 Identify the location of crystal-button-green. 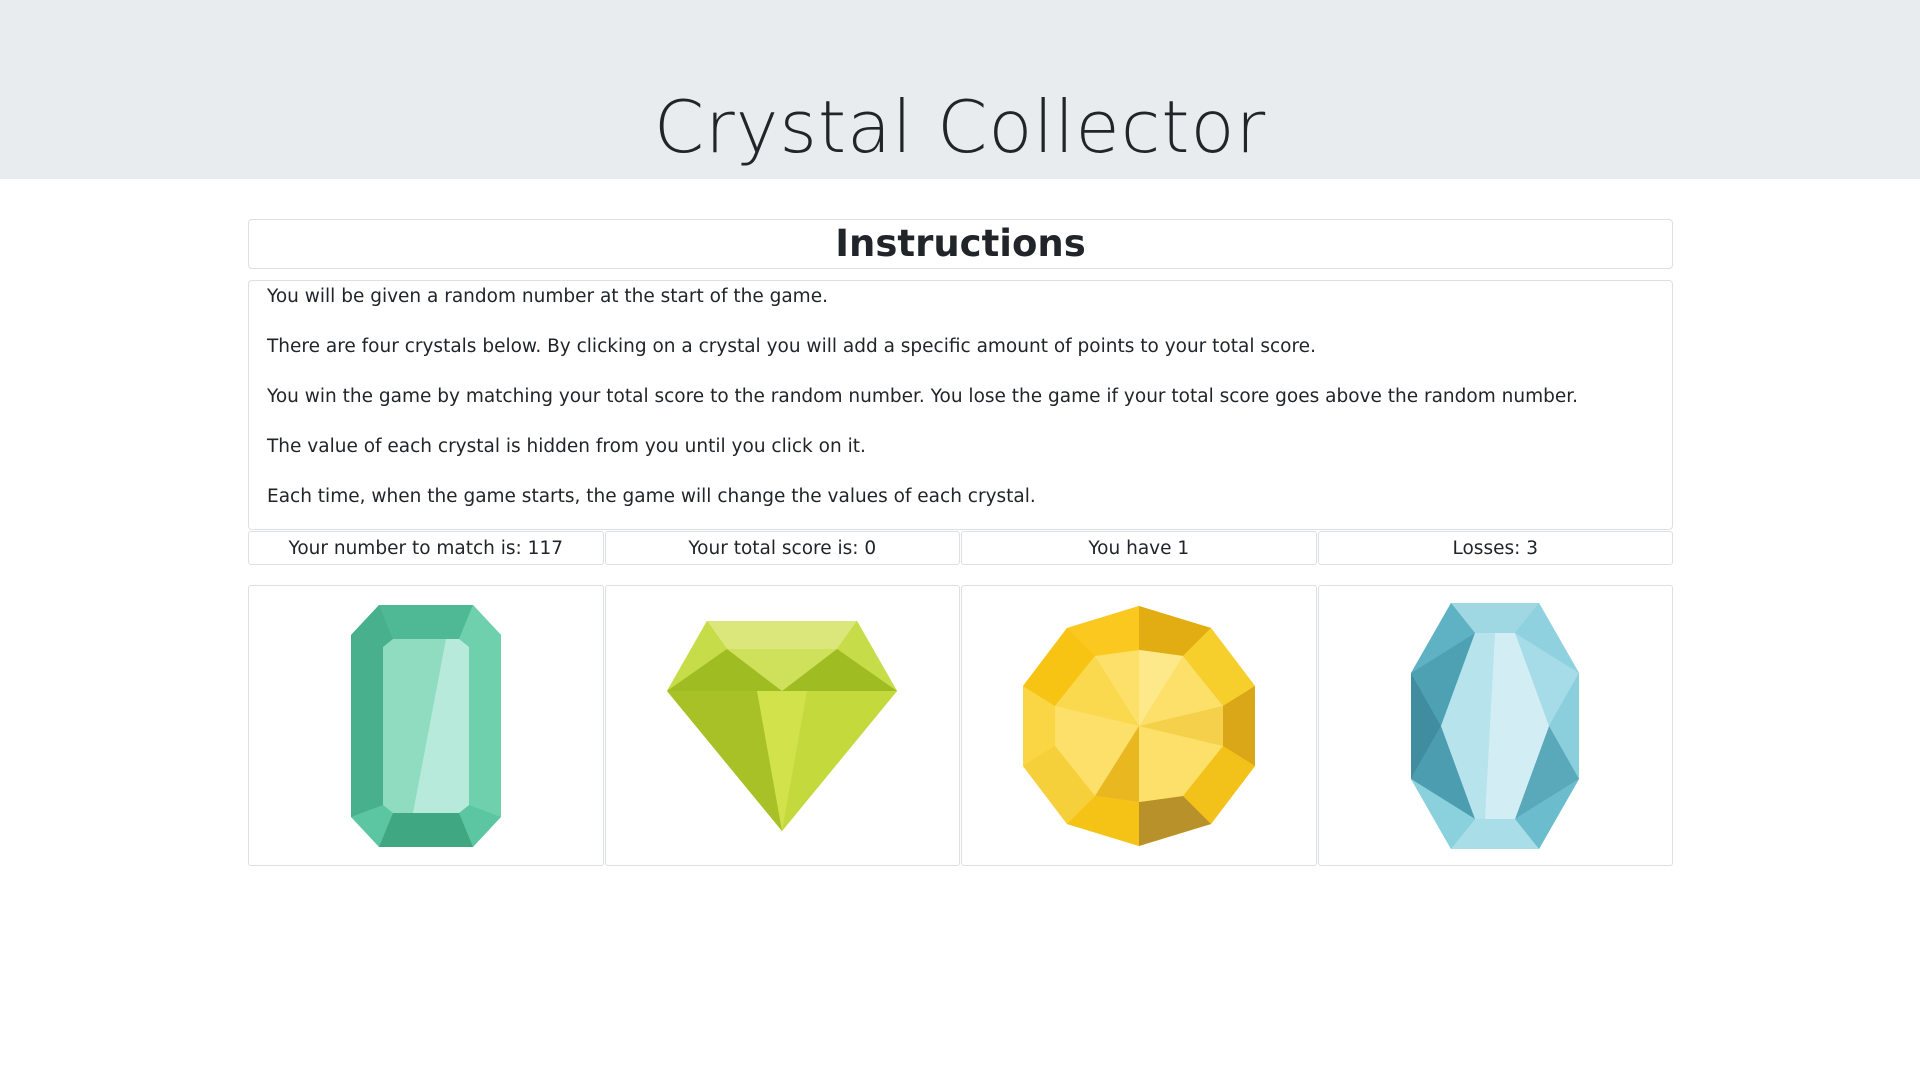
(426, 725).